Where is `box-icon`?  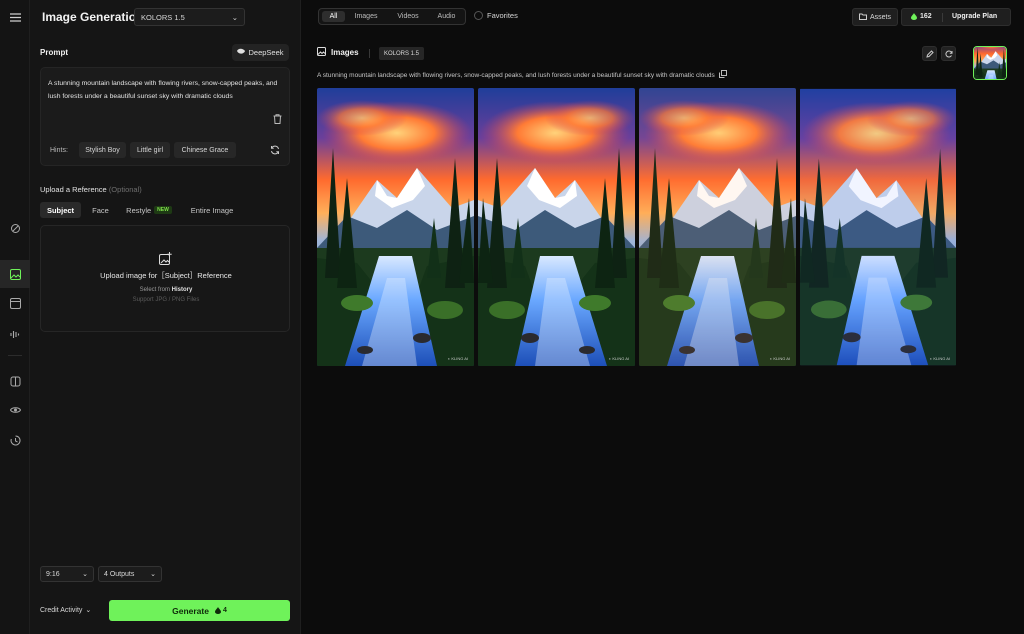 box-icon is located at coordinates (15, 381).